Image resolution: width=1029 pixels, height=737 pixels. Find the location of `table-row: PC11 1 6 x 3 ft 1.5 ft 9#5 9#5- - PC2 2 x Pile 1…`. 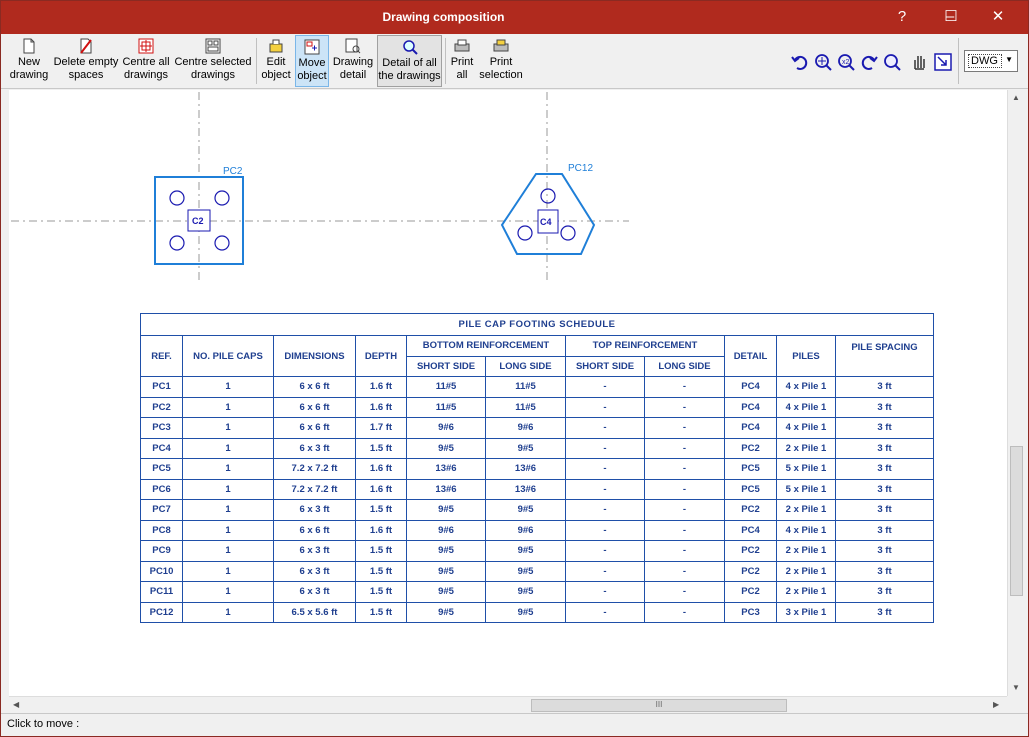

table-row: PC11 1 6 x 3 ft 1.5 ft 9#5 9#5- - PC2 2 x Pile 1… is located at coordinates (537, 592).